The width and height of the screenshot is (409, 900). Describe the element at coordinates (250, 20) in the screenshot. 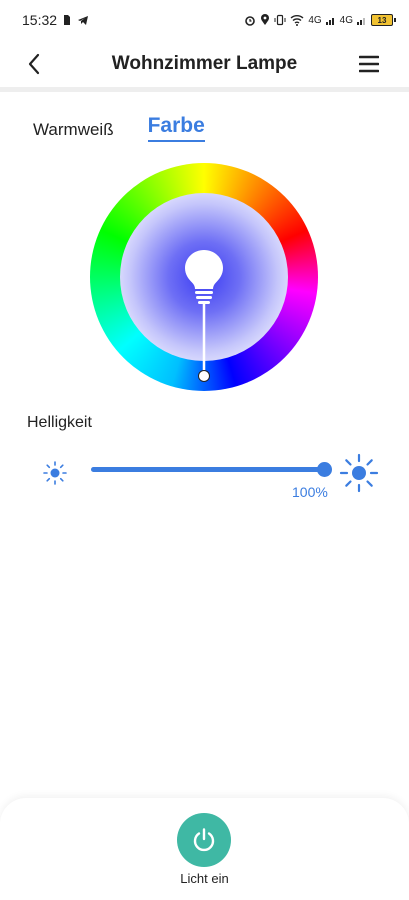

I see `alarm-icon` at that location.